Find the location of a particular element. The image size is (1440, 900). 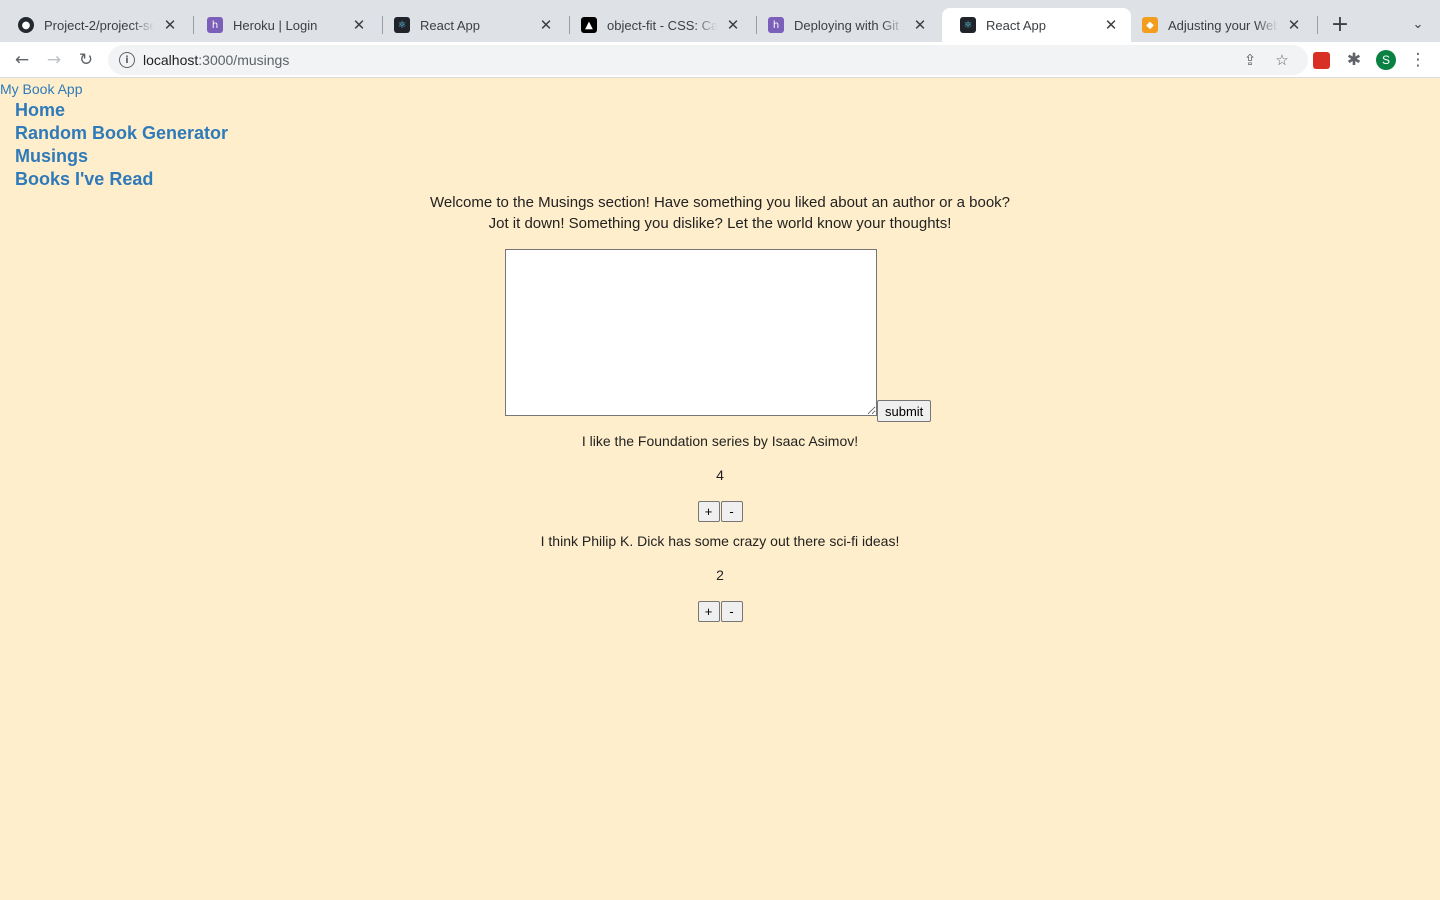

adjust-icon: ◆ is located at coordinates (1150, 25).